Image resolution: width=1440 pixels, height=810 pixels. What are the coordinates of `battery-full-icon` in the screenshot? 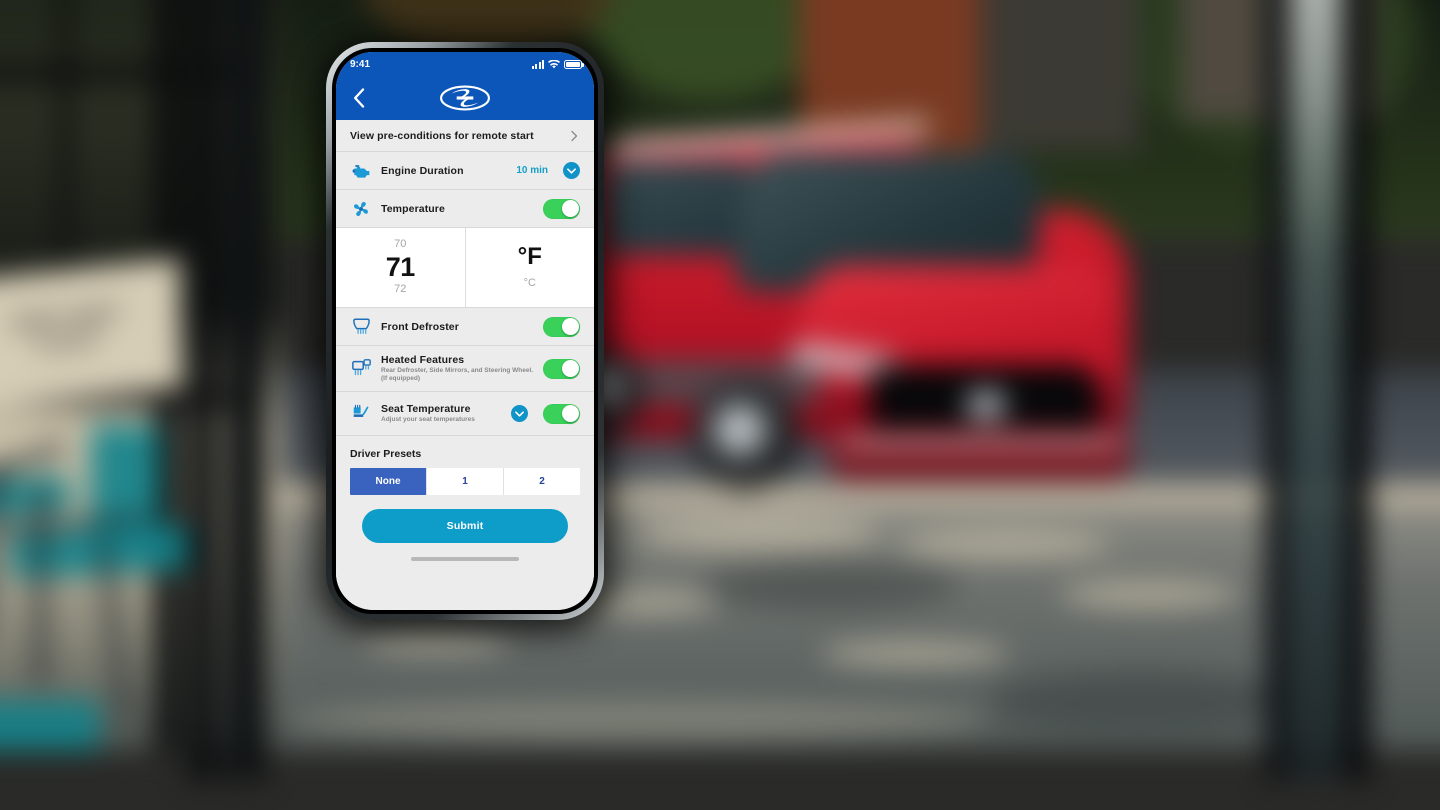 It's located at (574, 64).